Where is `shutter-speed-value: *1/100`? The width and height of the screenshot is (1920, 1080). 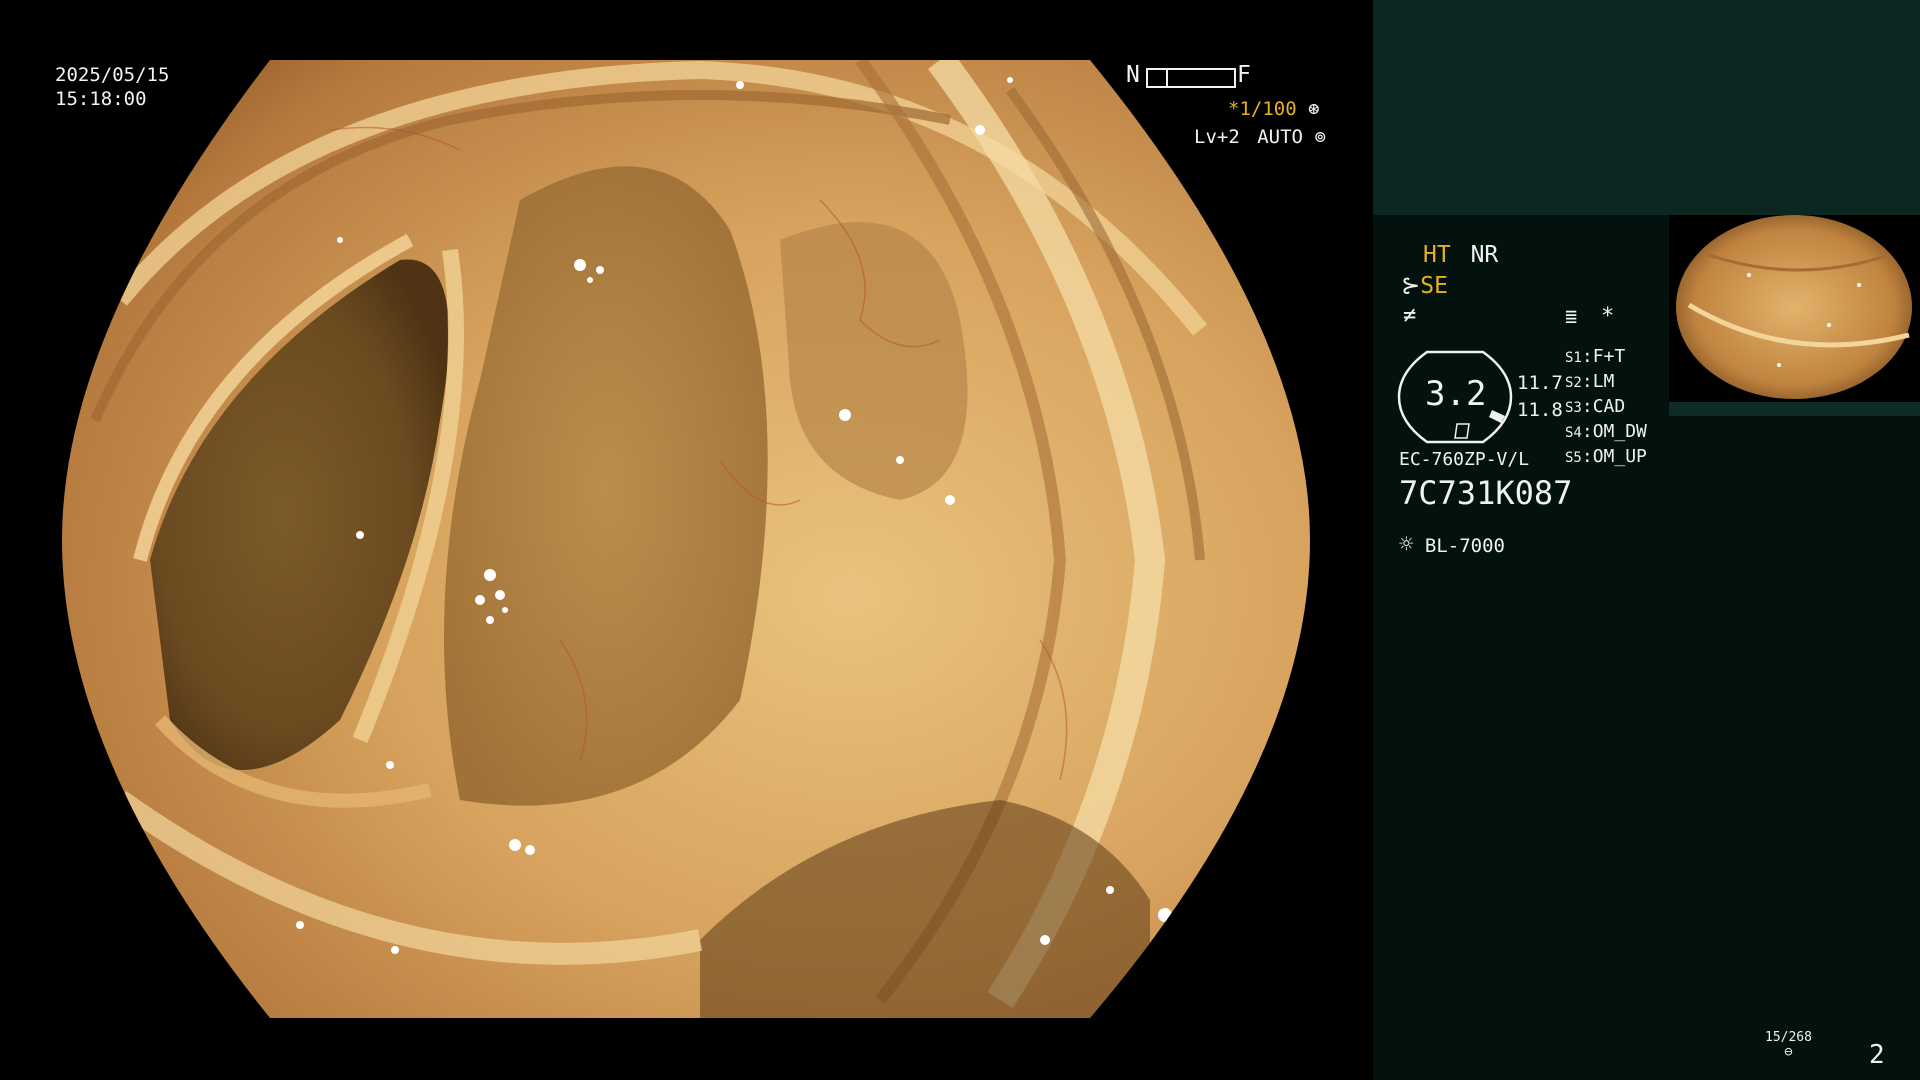 shutter-speed-value: *1/100 is located at coordinates (1262, 109).